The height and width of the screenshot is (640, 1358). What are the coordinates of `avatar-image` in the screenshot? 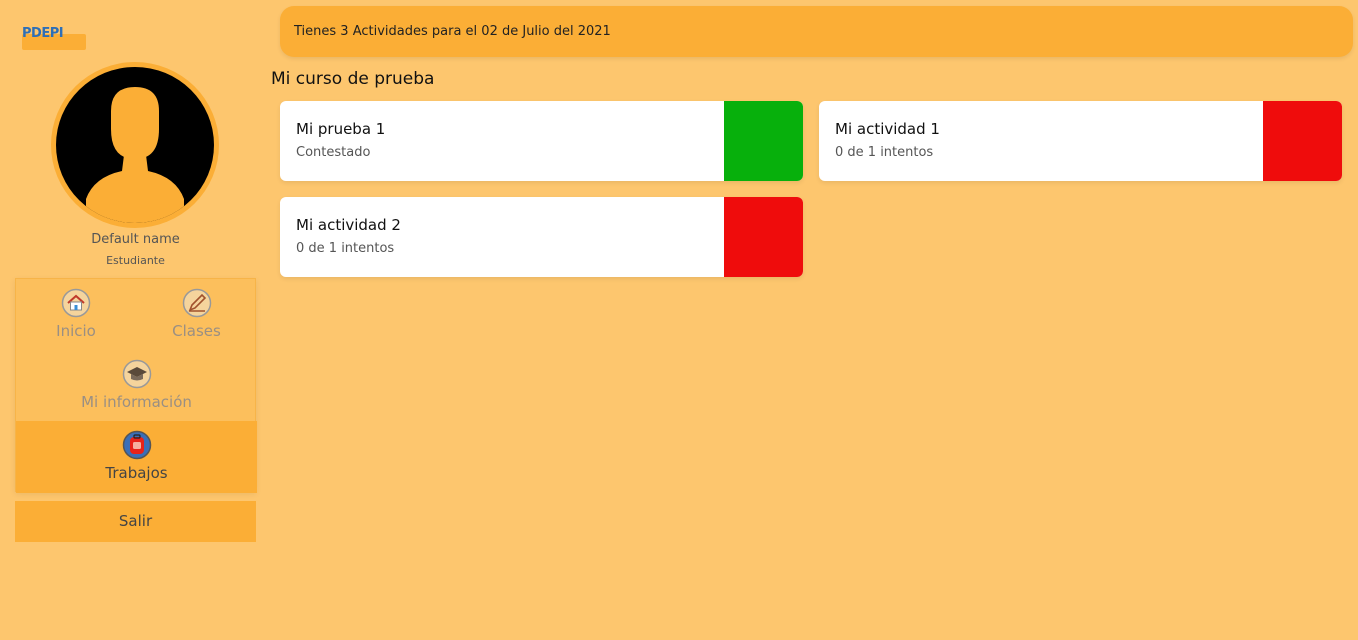 It's located at (135, 145).